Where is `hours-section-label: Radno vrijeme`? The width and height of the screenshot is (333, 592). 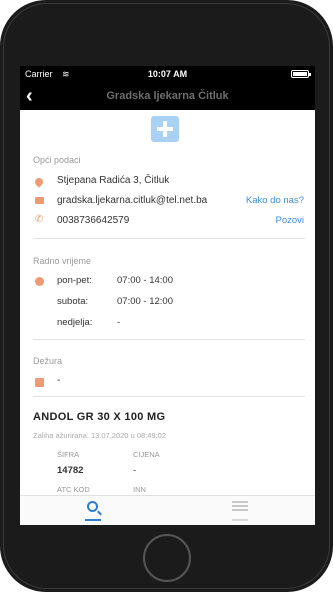
hours-section-label: Radno vrijeme is located at coordinates (62, 261).